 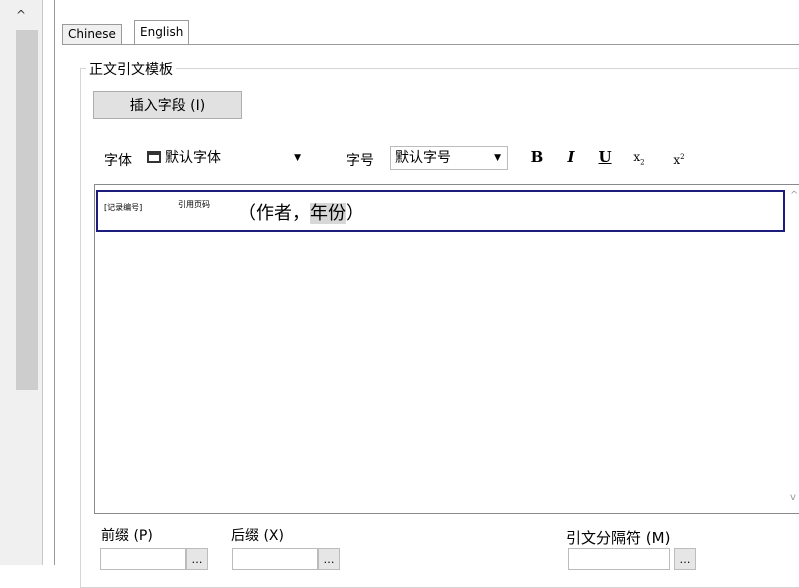 What do you see at coordinates (619, 559) in the screenshot?
I see `separator-input` at bounding box center [619, 559].